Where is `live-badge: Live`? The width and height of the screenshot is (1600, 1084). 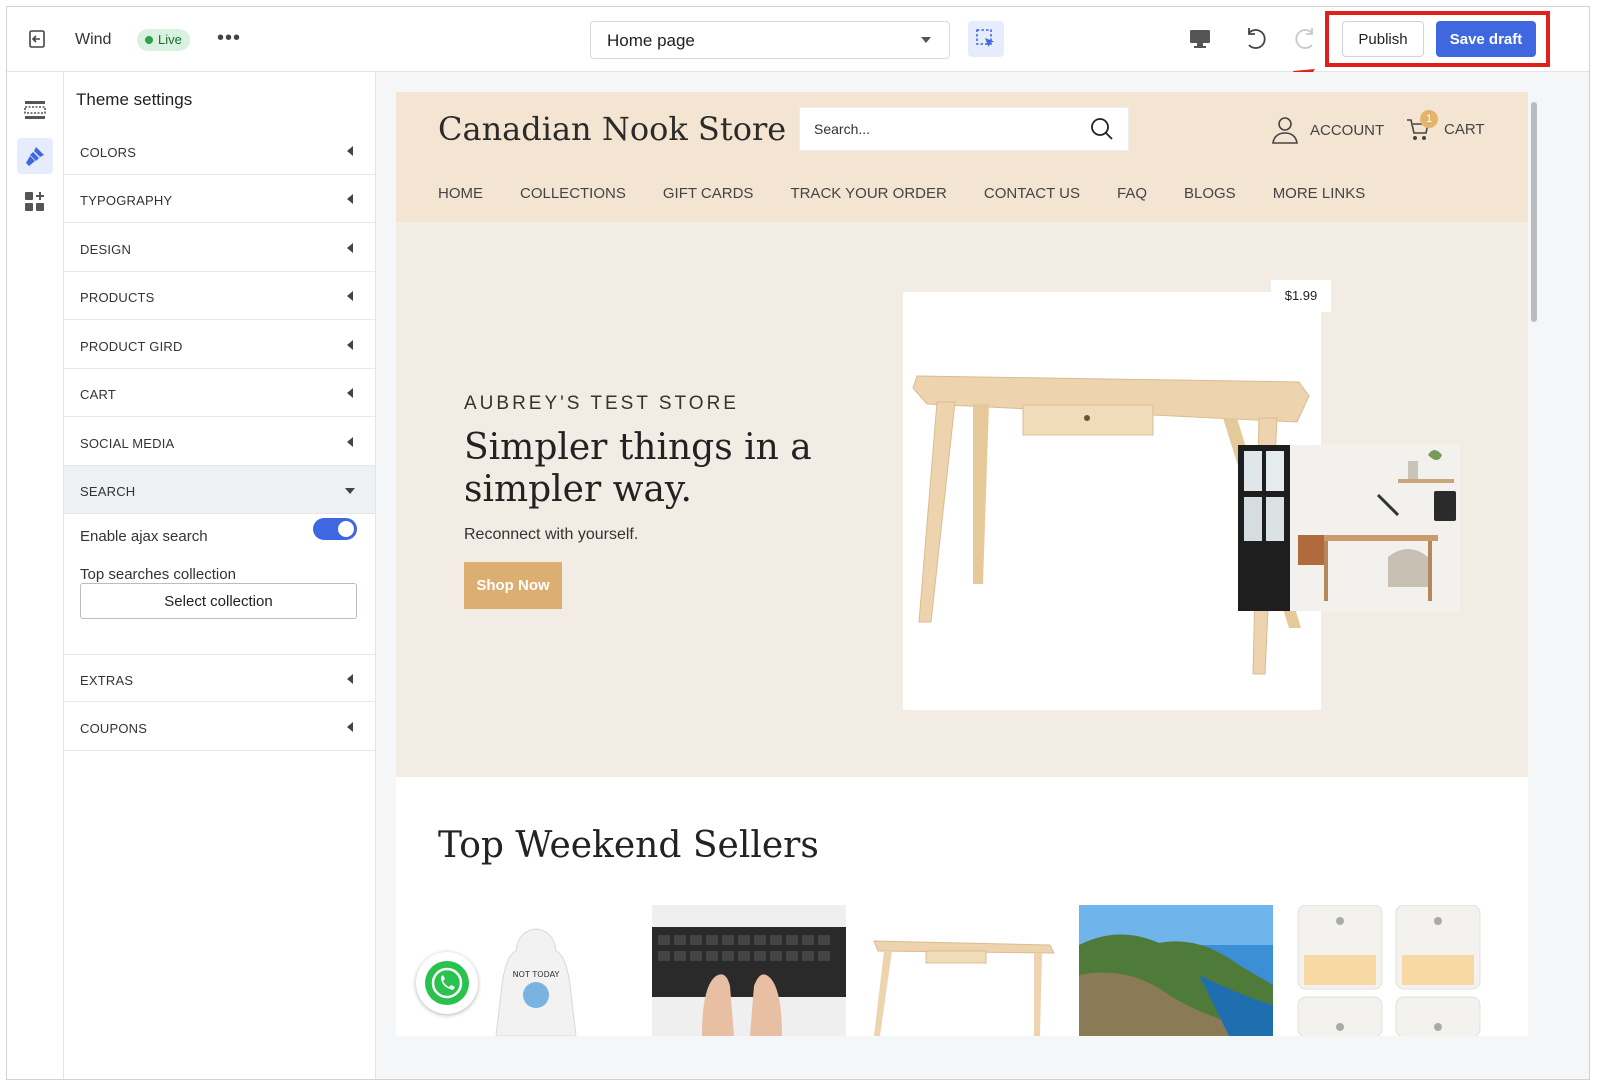
live-badge: Live is located at coordinates (163, 40).